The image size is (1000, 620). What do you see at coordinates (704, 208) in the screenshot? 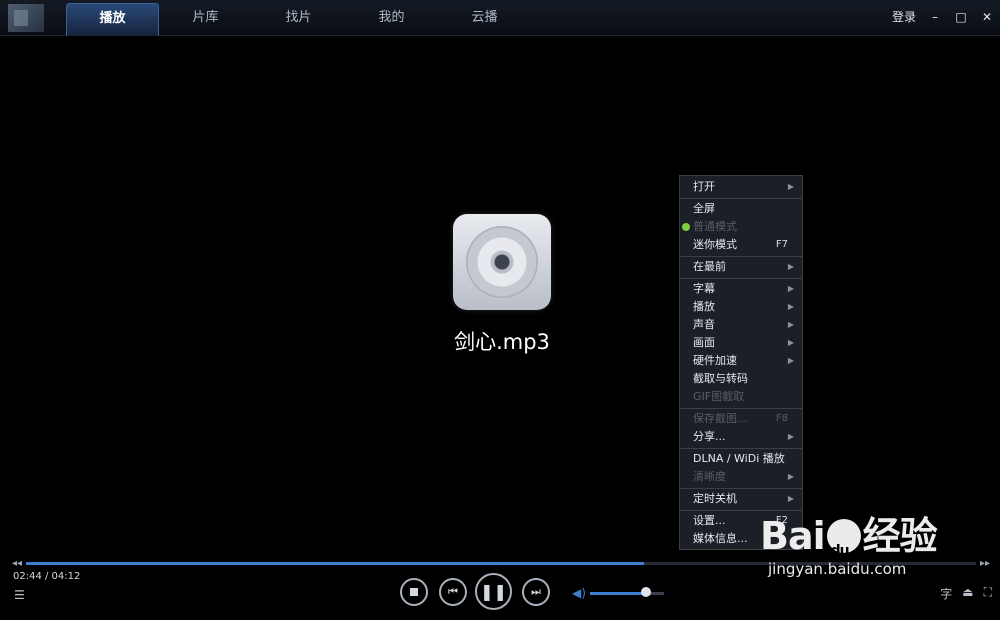
I see `menu-item-label: 全屏` at bounding box center [704, 208].